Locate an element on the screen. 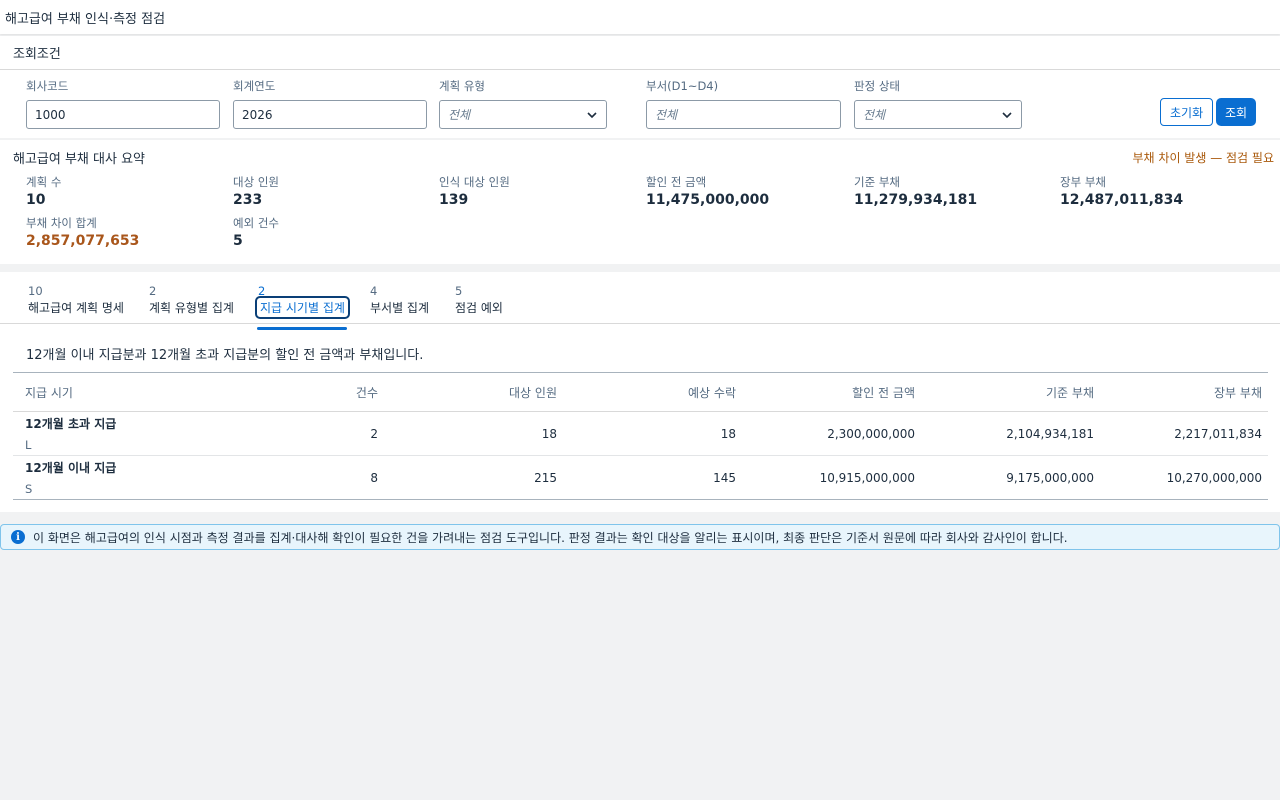 This screenshot has height=800, width=1280. fiscal-year-input: 2026 is located at coordinates (330, 114).